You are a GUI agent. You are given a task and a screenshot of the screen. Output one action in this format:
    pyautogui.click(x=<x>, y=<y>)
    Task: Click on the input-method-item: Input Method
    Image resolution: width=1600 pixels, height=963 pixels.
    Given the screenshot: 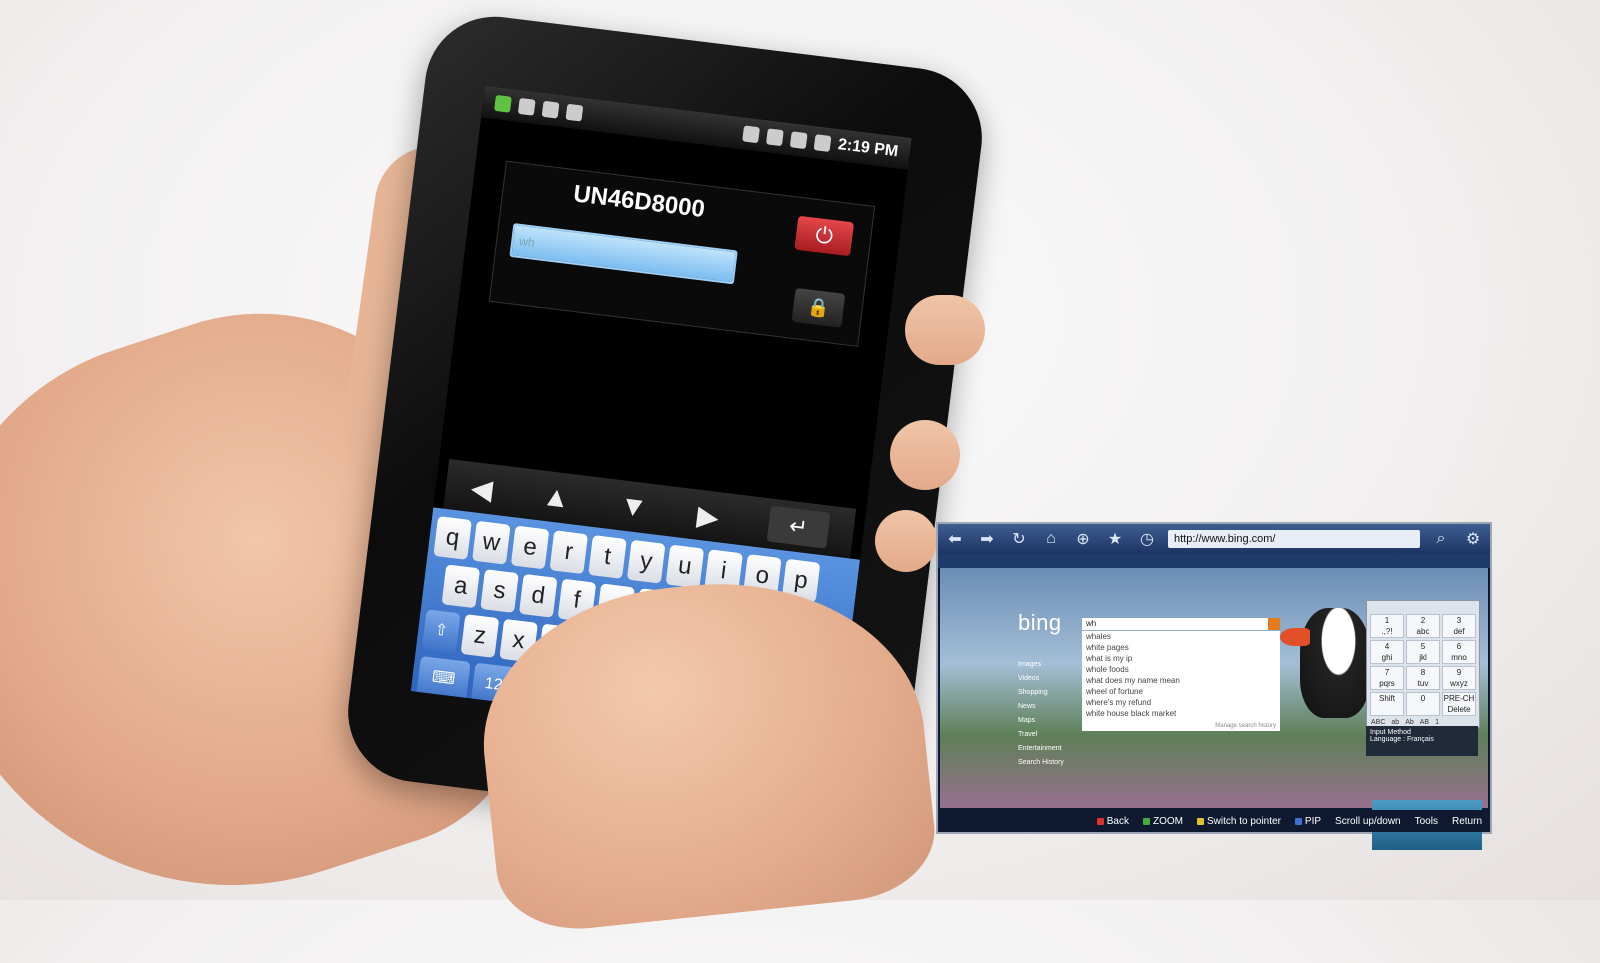 What is the action you would take?
    pyautogui.click(x=1422, y=732)
    